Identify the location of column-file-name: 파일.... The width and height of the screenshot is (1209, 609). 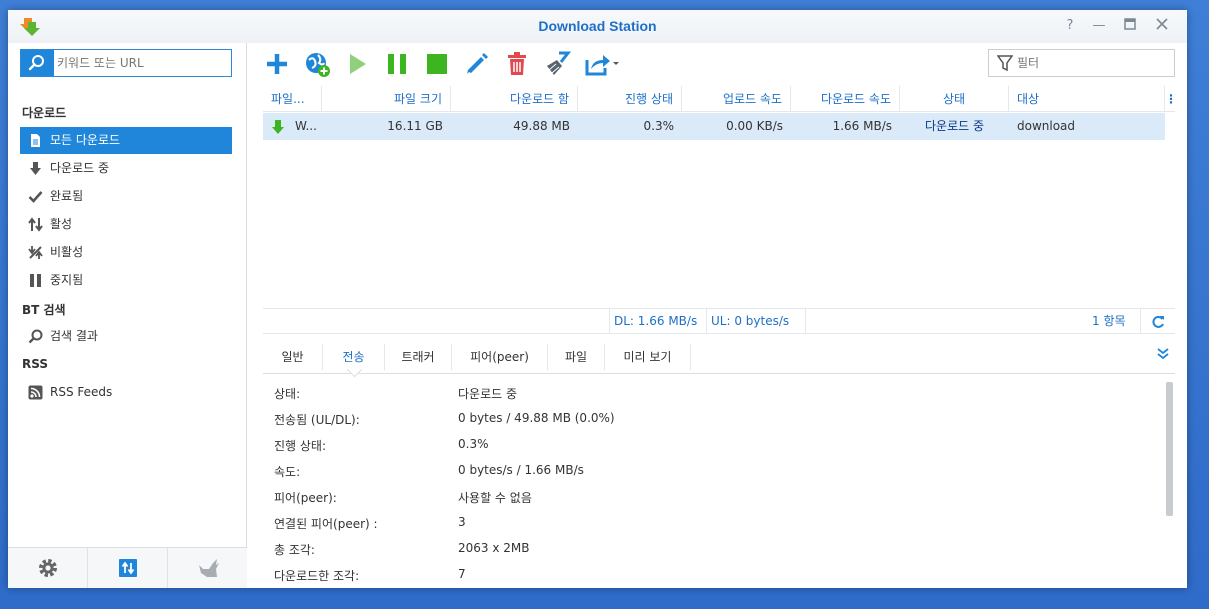
(292, 99).